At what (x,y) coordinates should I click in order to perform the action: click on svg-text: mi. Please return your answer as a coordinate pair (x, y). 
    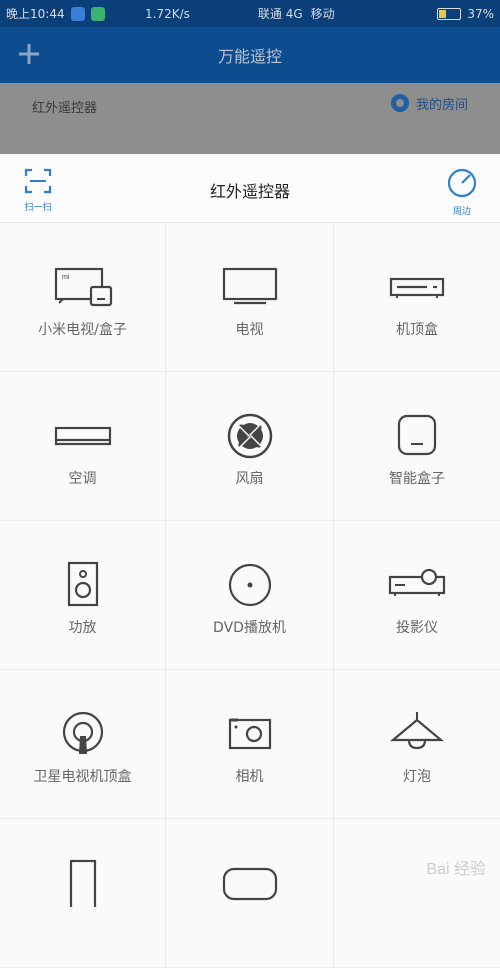
    Looking at the image, I should click on (66, 277).